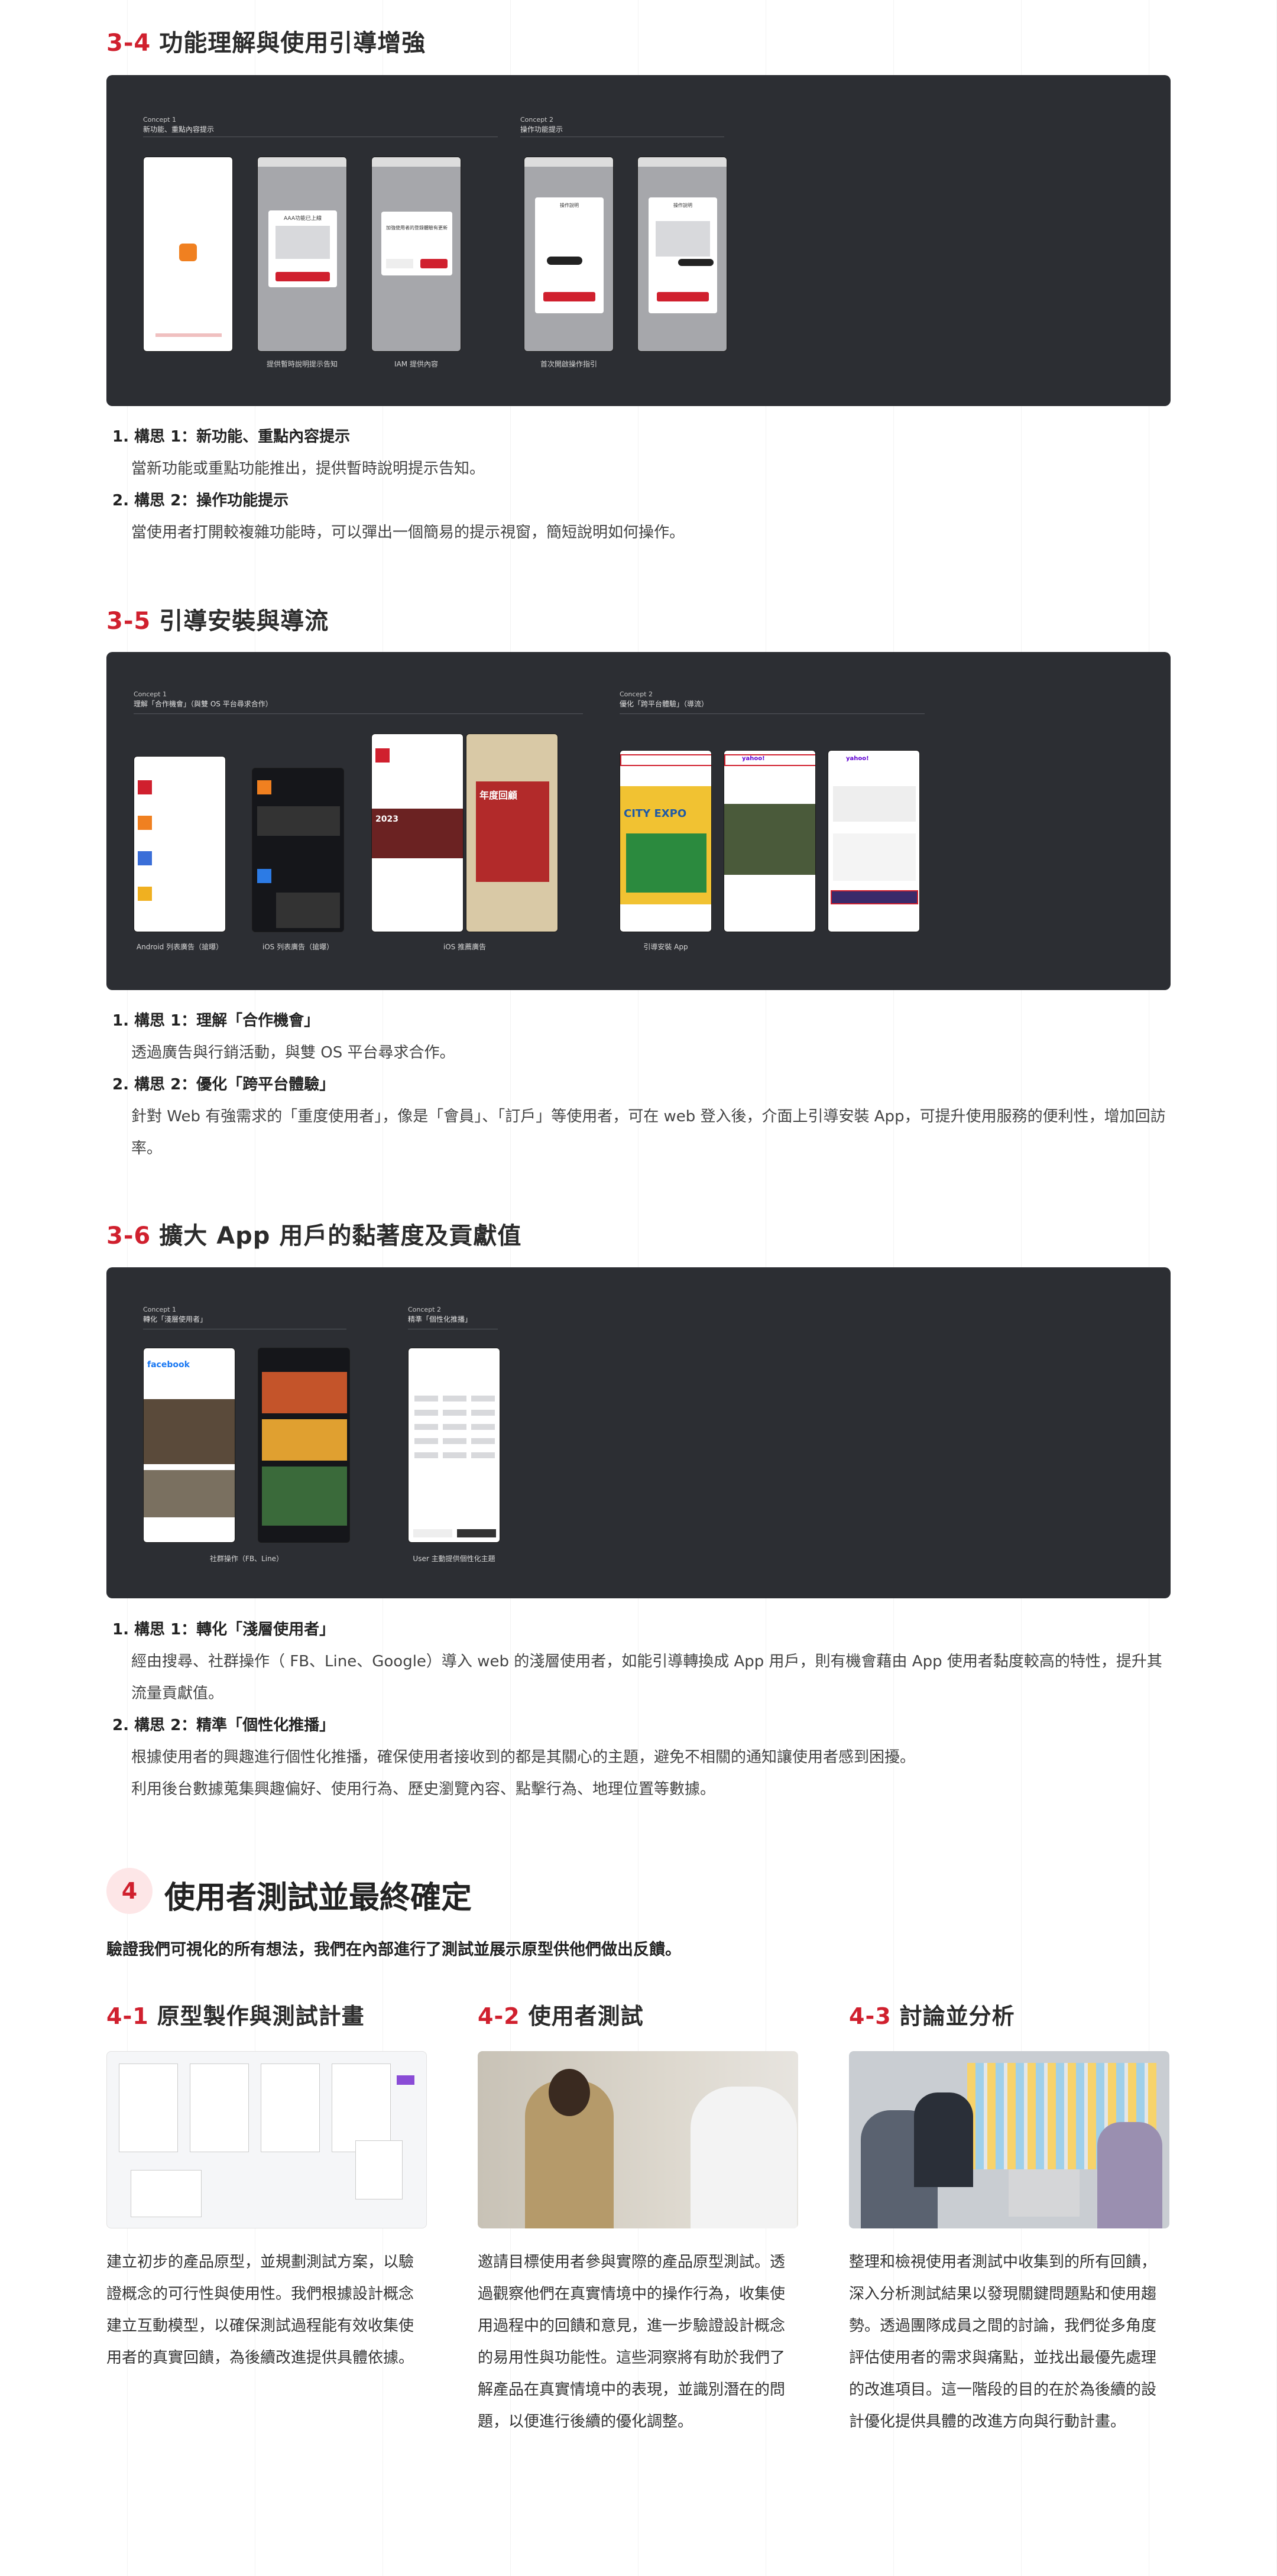 Image resolution: width=1277 pixels, height=2576 pixels. Describe the element at coordinates (568, 364) in the screenshot. I see `caption-3: 首次開啟操作指引` at that location.